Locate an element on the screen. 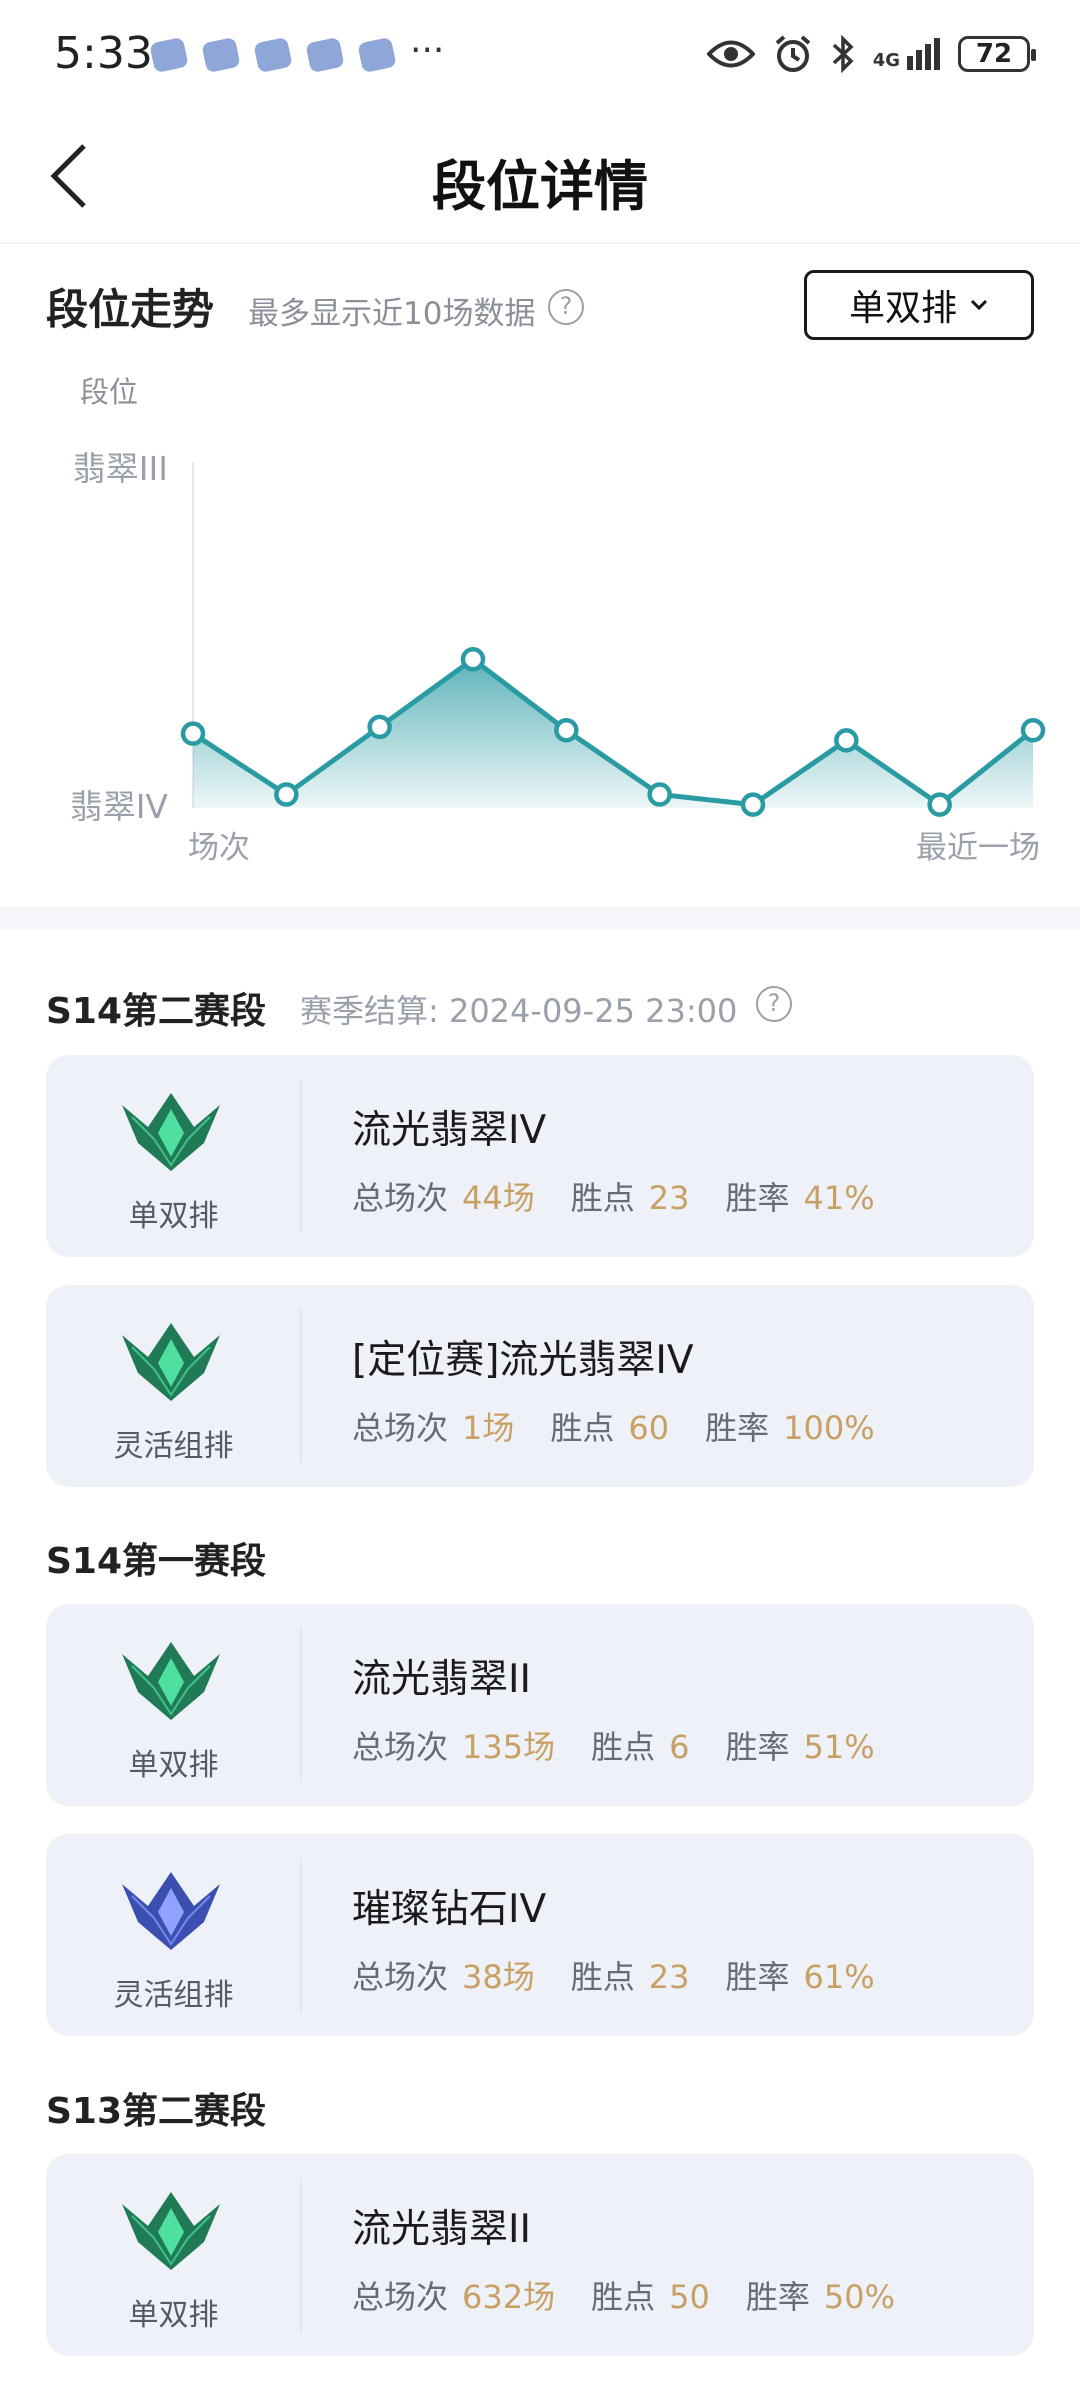  chart-y-tick-label: 翡翠IV is located at coordinates (119, 806).